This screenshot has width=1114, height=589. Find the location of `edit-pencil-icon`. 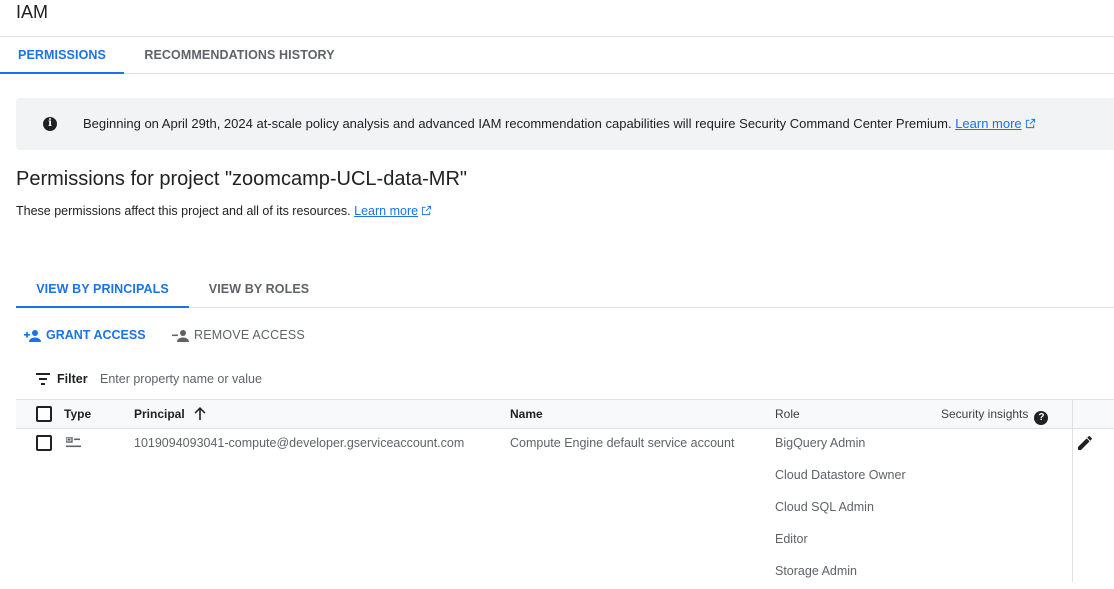

edit-pencil-icon is located at coordinates (1085, 443).